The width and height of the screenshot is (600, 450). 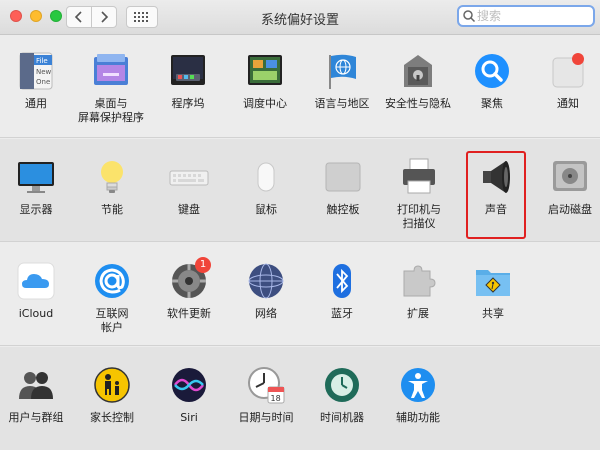 I want to click on pref-label: 聚焦, so click(x=492, y=103).